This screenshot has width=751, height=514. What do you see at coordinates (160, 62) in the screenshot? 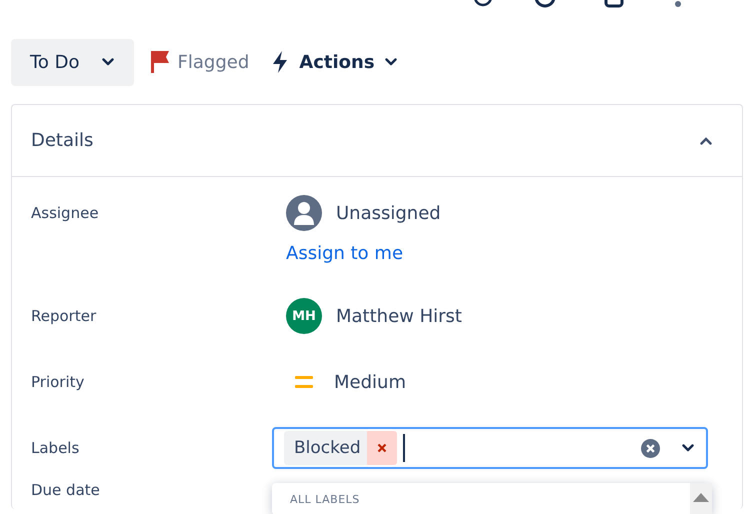
I see `flag-icon` at bounding box center [160, 62].